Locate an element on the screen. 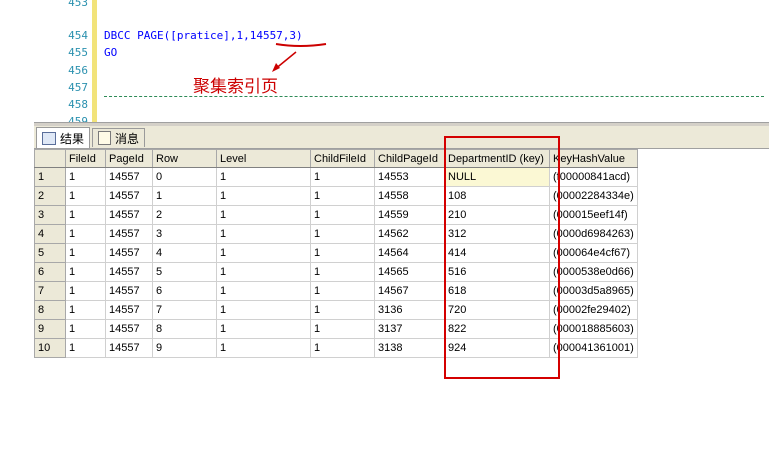 The image size is (769, 449). tab-results: 结果 is located at coordinates (63, 137).